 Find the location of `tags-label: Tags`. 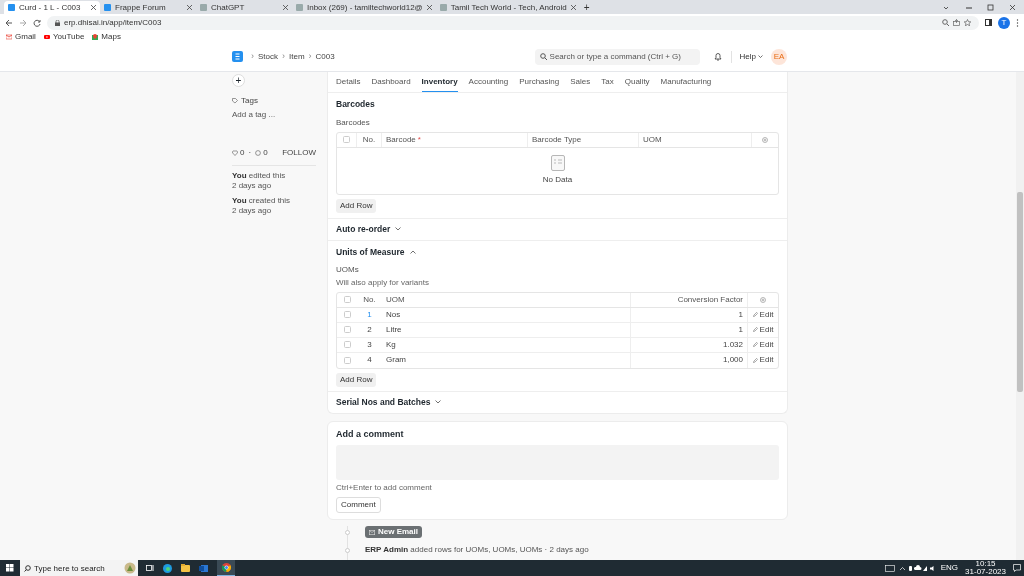

tags-label: Tags is located at coordinates (249, 101).